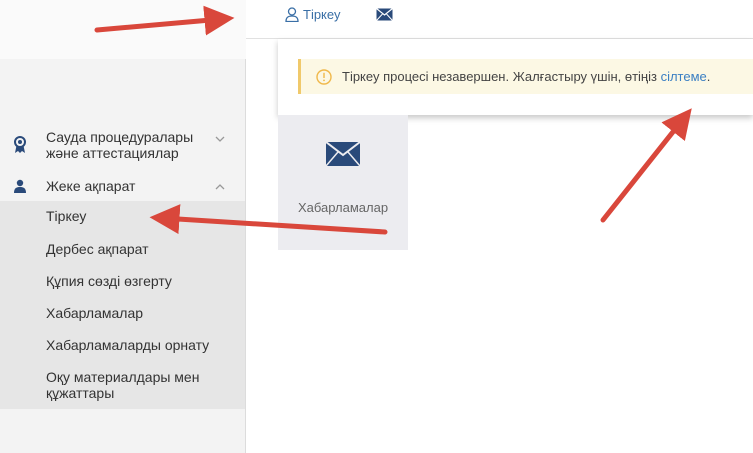  What do you see at coordinates (292, 14) in the screenshot?
I see `user-icon` at bounding box center [292, 14].